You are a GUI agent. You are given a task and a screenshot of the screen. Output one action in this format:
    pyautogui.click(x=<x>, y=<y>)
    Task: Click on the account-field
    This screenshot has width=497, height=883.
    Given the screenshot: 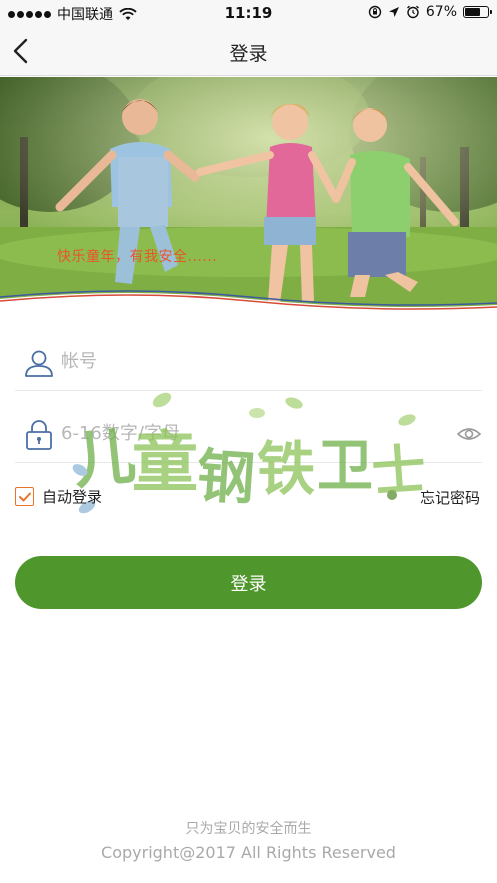 What is the action you would take?
    pyautogui.click(x=248, y=362)
    